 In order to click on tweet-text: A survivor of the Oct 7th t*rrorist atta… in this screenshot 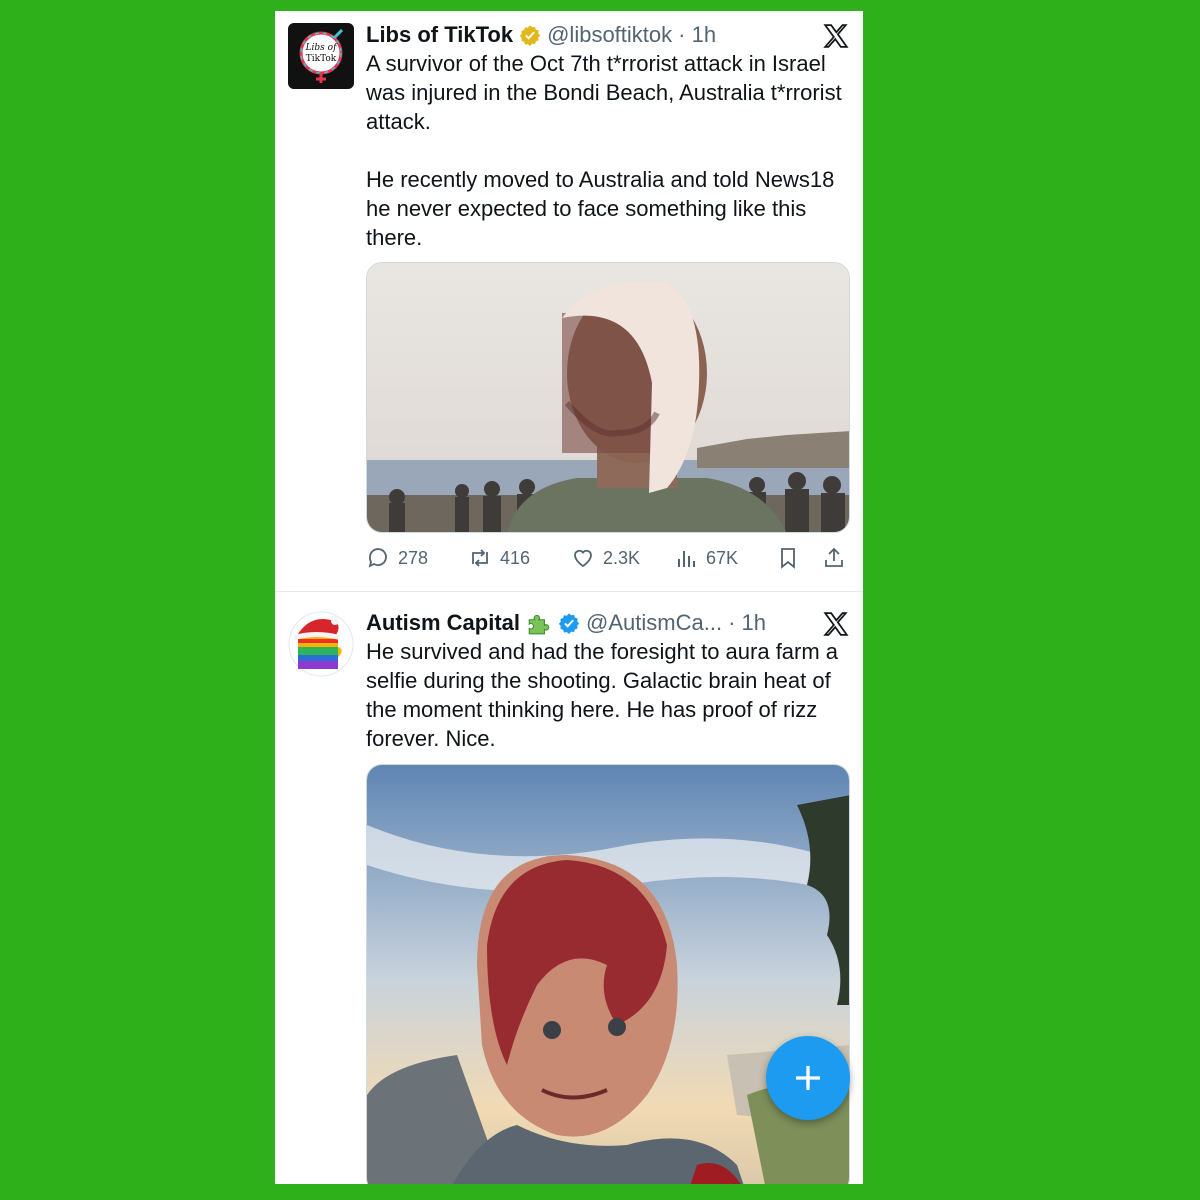, I will do `click(604, 150)`.